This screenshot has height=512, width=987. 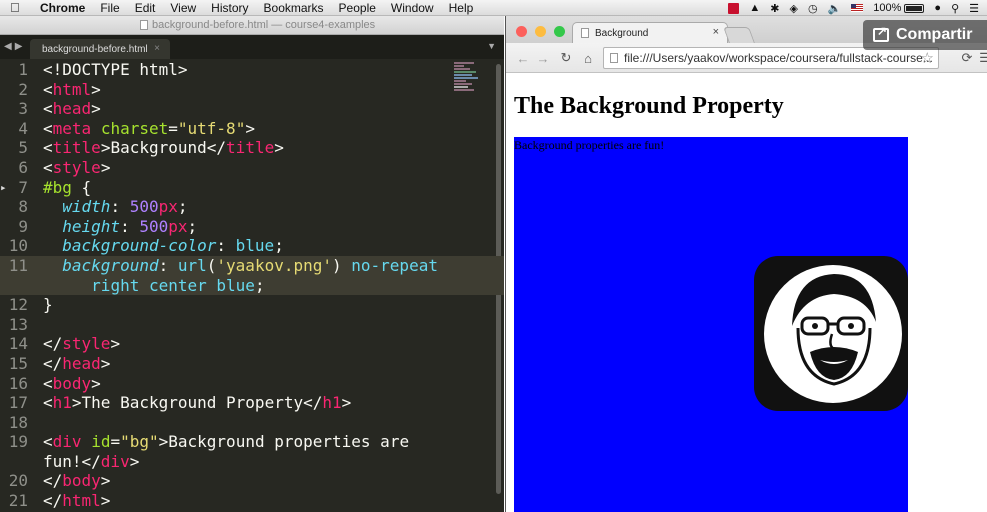 What do you see at coordinates (252, 384) in the screenshot?
I see `code-line: 16 <body>` at bounding box center [252, 384].